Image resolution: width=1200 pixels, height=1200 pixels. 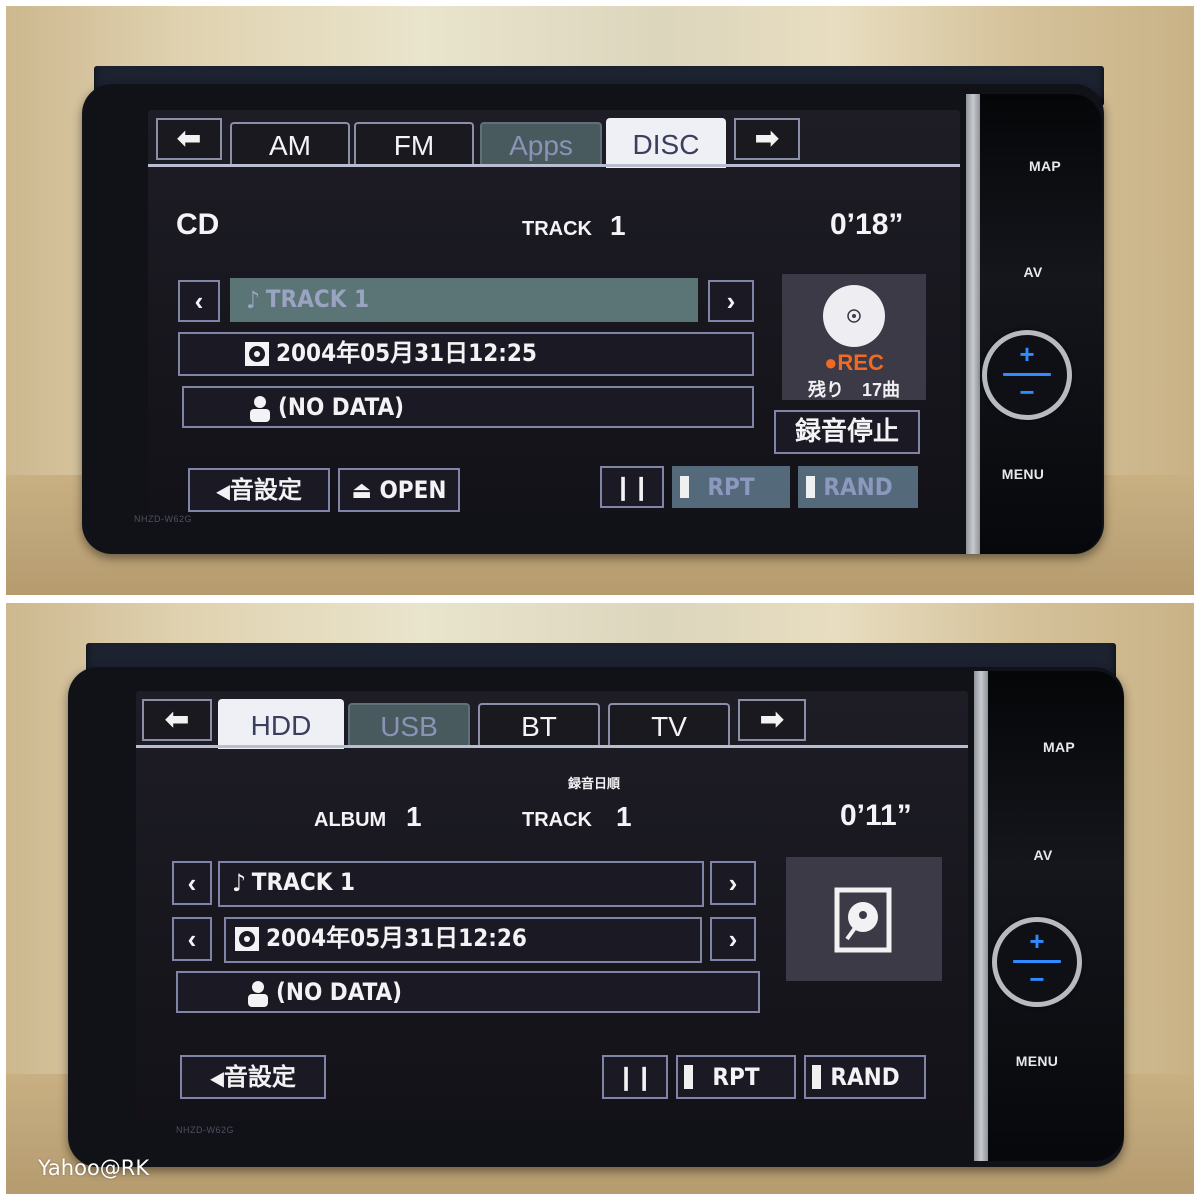 I want to click on person-icon, so click(x=260, y=408).